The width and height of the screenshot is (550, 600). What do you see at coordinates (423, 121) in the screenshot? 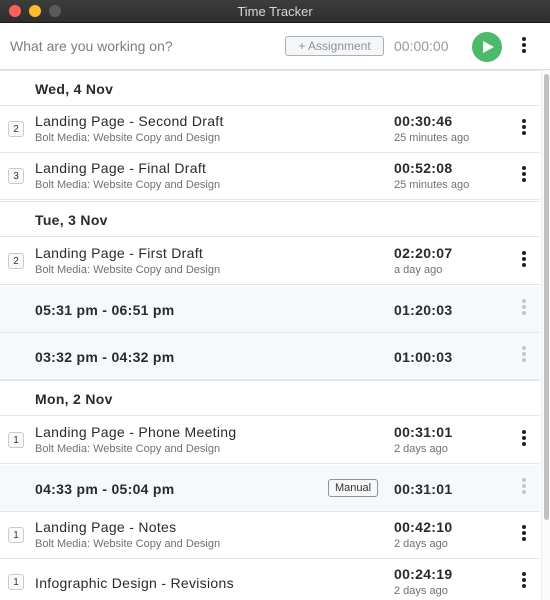
I see `entry-duration: 00:30:46` at bounding box center [423, 121].